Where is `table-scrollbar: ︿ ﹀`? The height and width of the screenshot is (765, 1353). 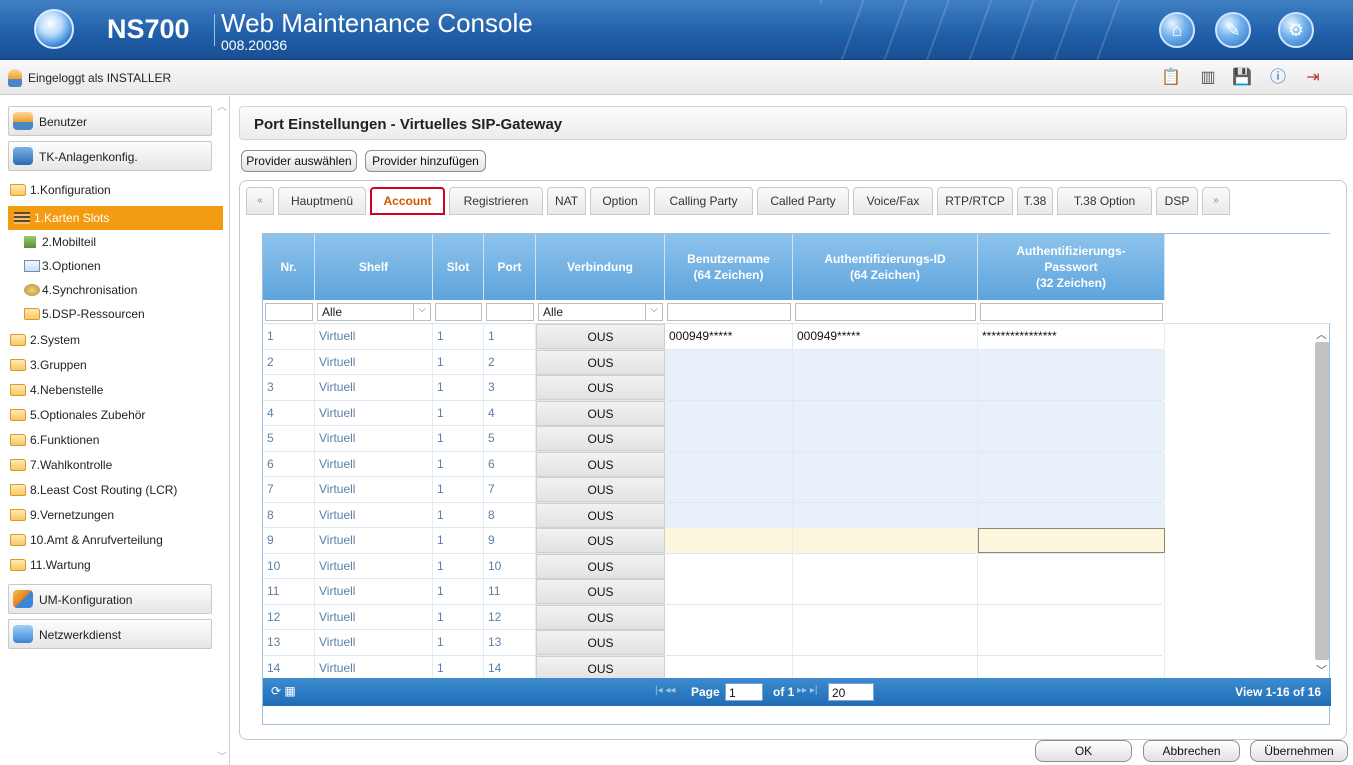 table-scrollbar: ︿ ﹀ is located at coordinates (1321, 501).